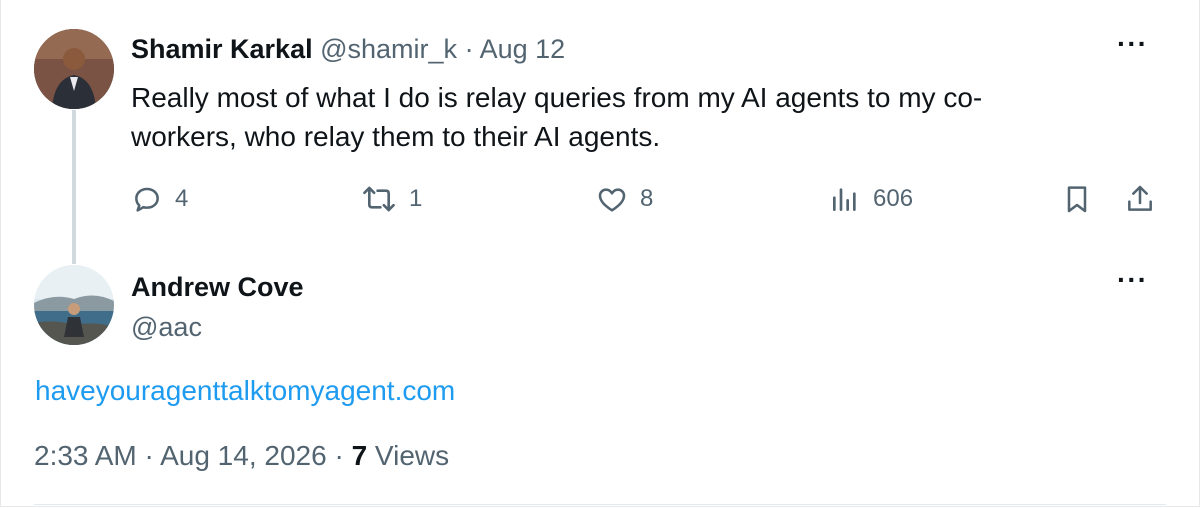 The height and width of the screenshot is (508, 1200). Describe the element at coordinates (647, 198) in the screenshot. I see `likes-count: 8` at that location.